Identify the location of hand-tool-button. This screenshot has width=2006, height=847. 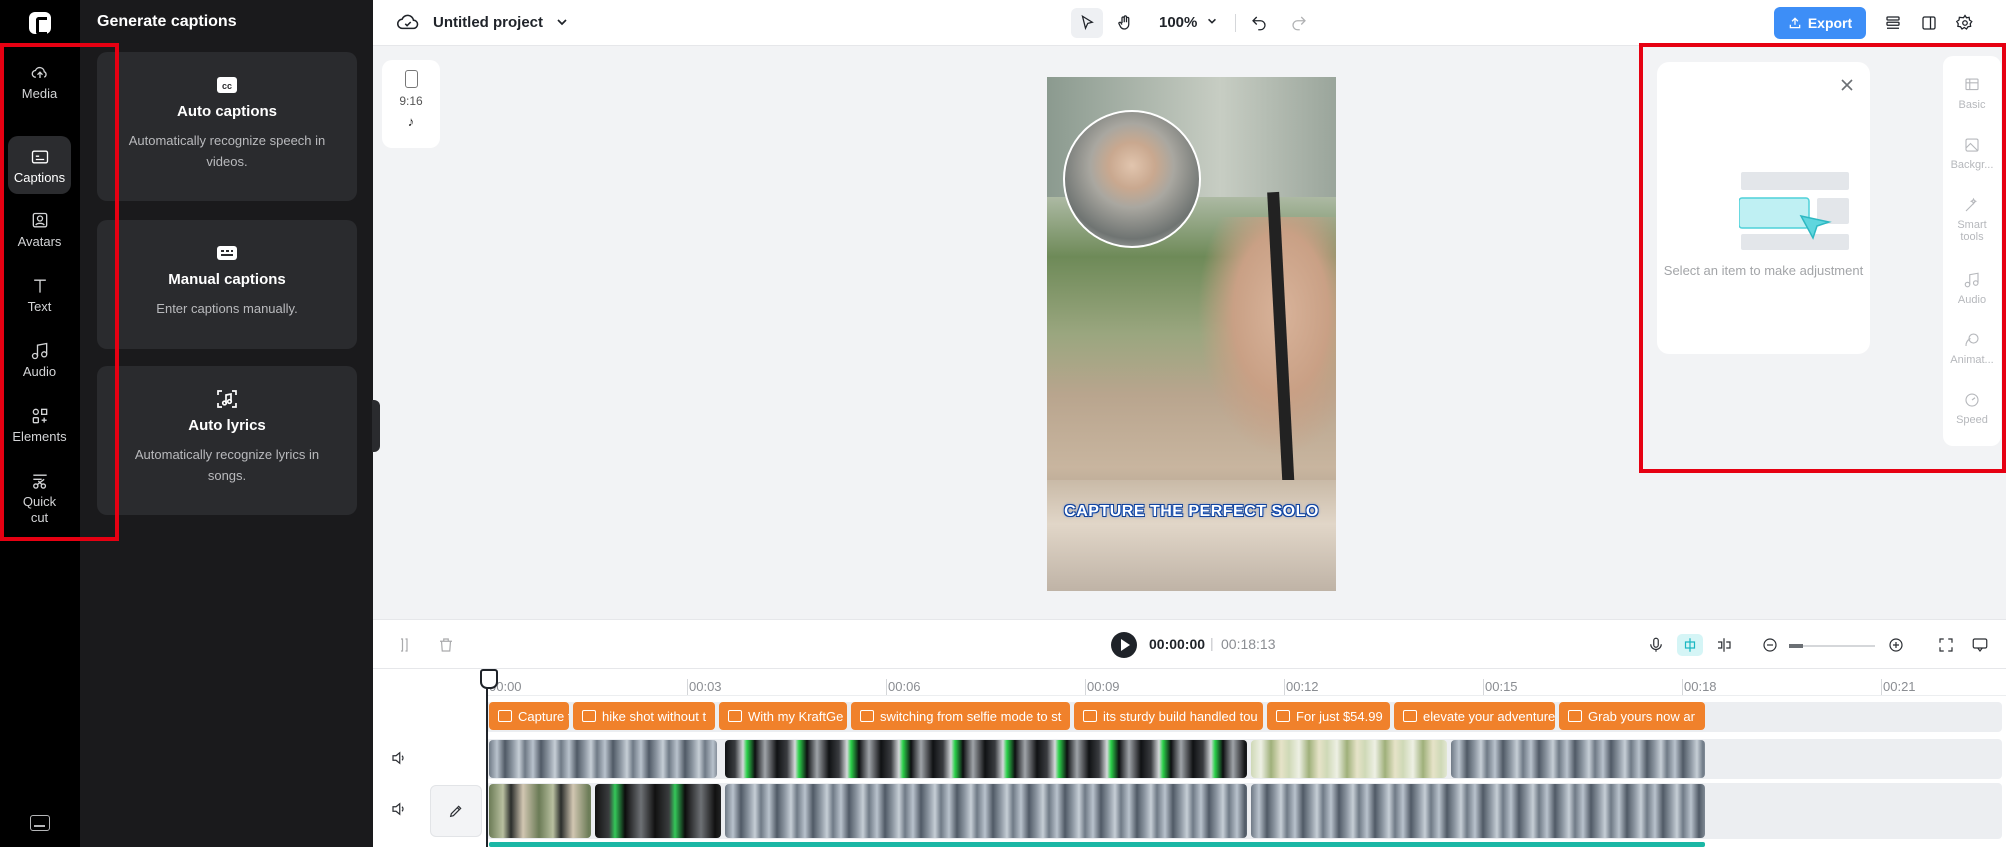
(1125, 23).